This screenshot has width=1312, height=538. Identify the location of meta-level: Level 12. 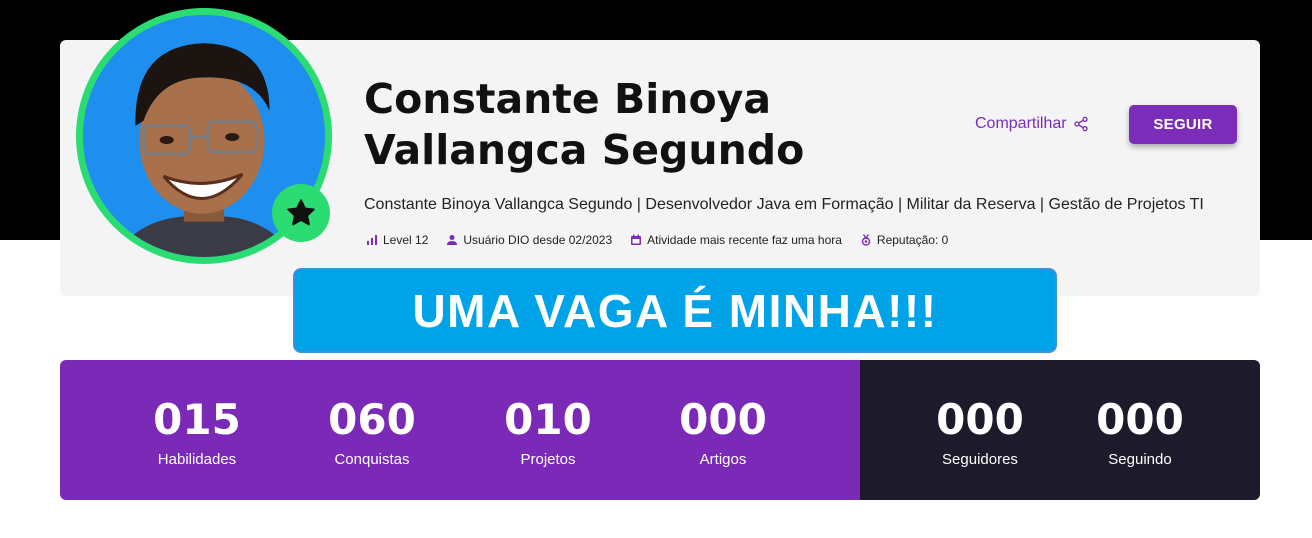
(397, 240).